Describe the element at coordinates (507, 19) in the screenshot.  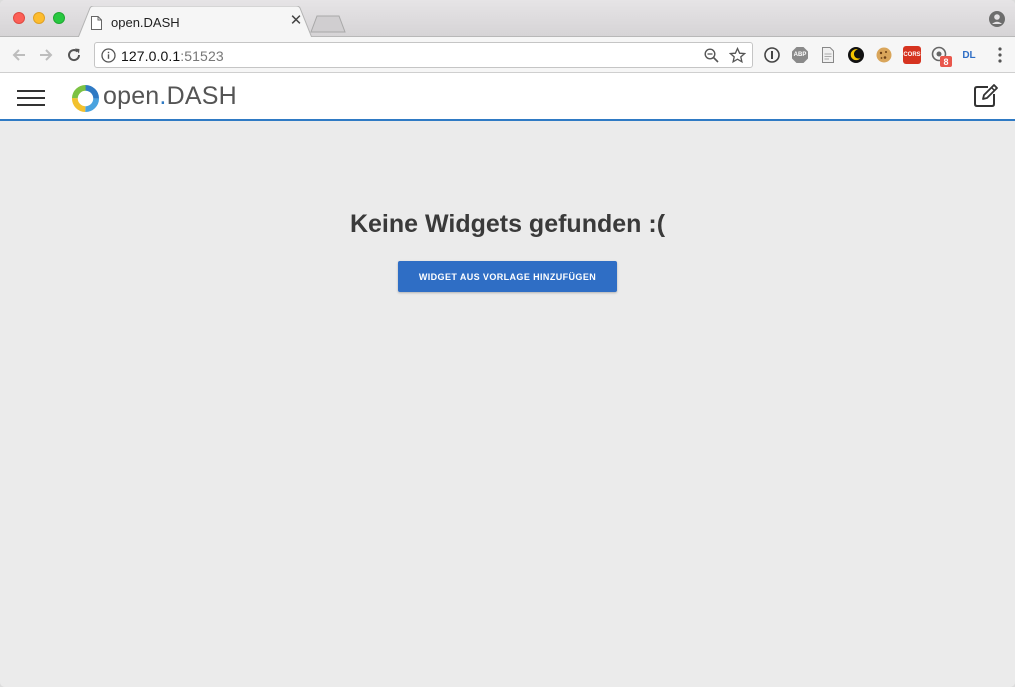
I see `tab-strip: open.DASH ✕` at that location.